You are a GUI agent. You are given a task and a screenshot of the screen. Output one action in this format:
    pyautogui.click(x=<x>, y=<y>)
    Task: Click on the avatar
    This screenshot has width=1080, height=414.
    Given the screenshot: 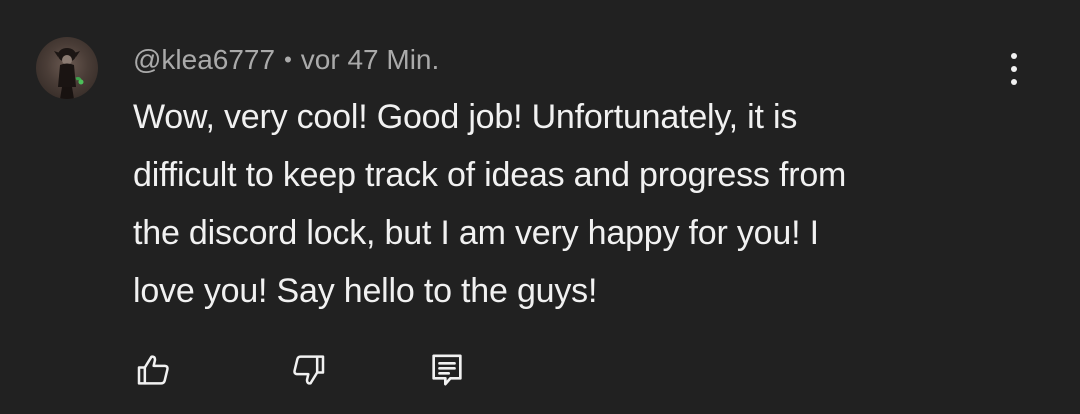 What is the action you would take?
    pyautogui.click(x=67, y=68)
    